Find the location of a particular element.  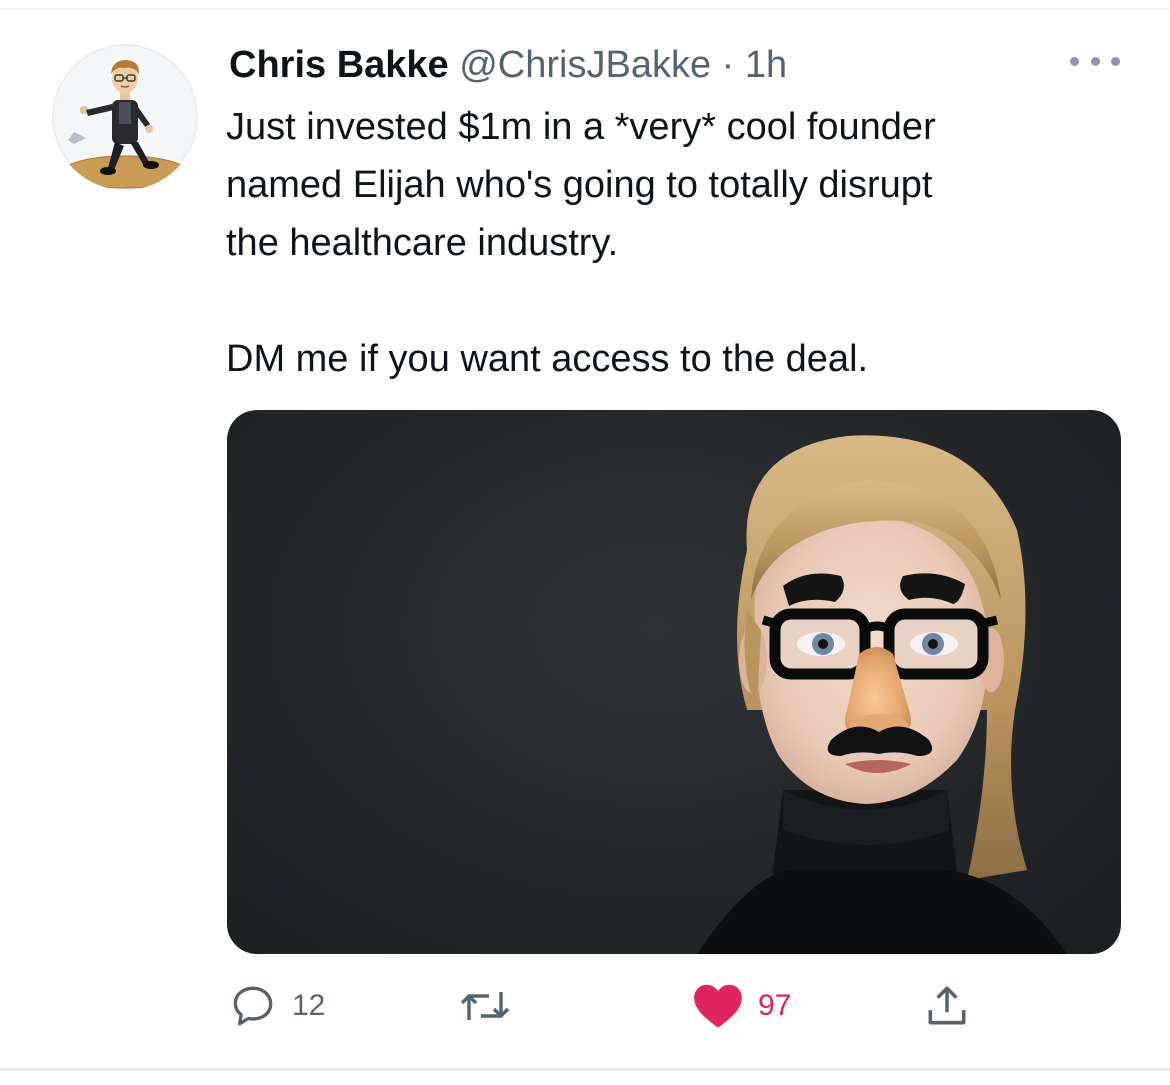

more-icon is located at coordinates (1074, 61).